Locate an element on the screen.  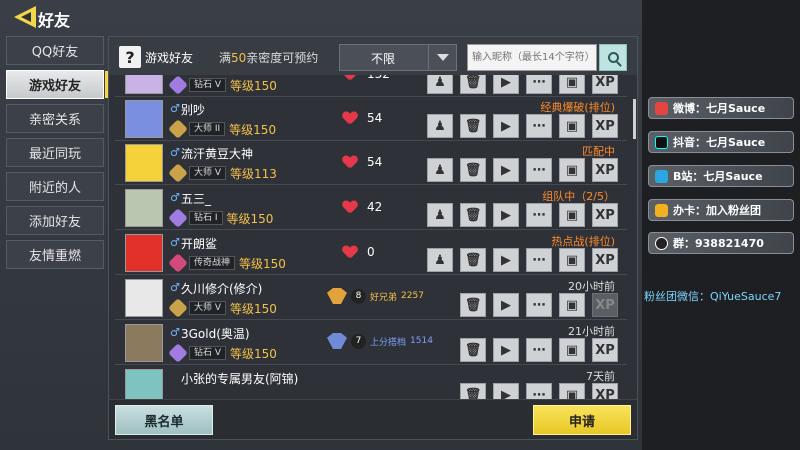
search-button is located at coordinates (613, 57).